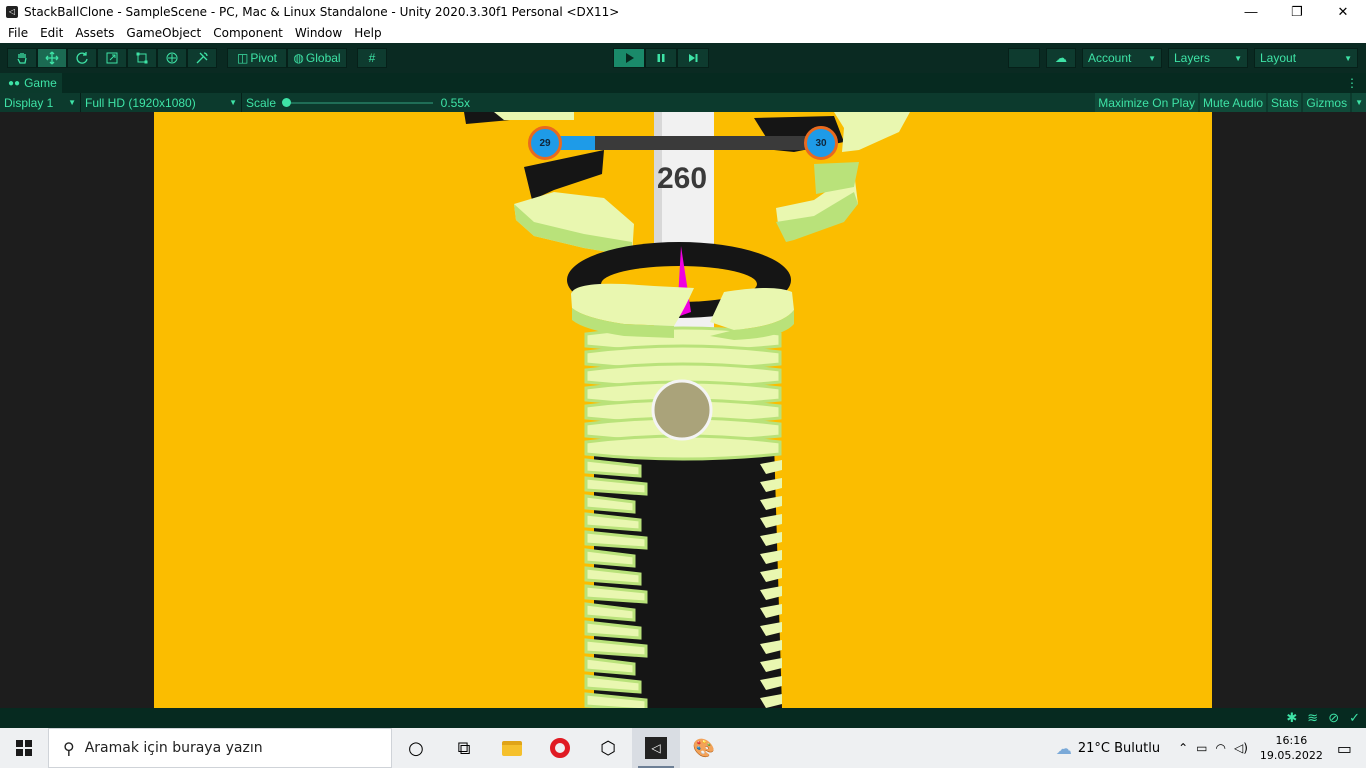 This screenshot has height=768, width=1366. I want to click on menu-component: Component, so click(248, 33).